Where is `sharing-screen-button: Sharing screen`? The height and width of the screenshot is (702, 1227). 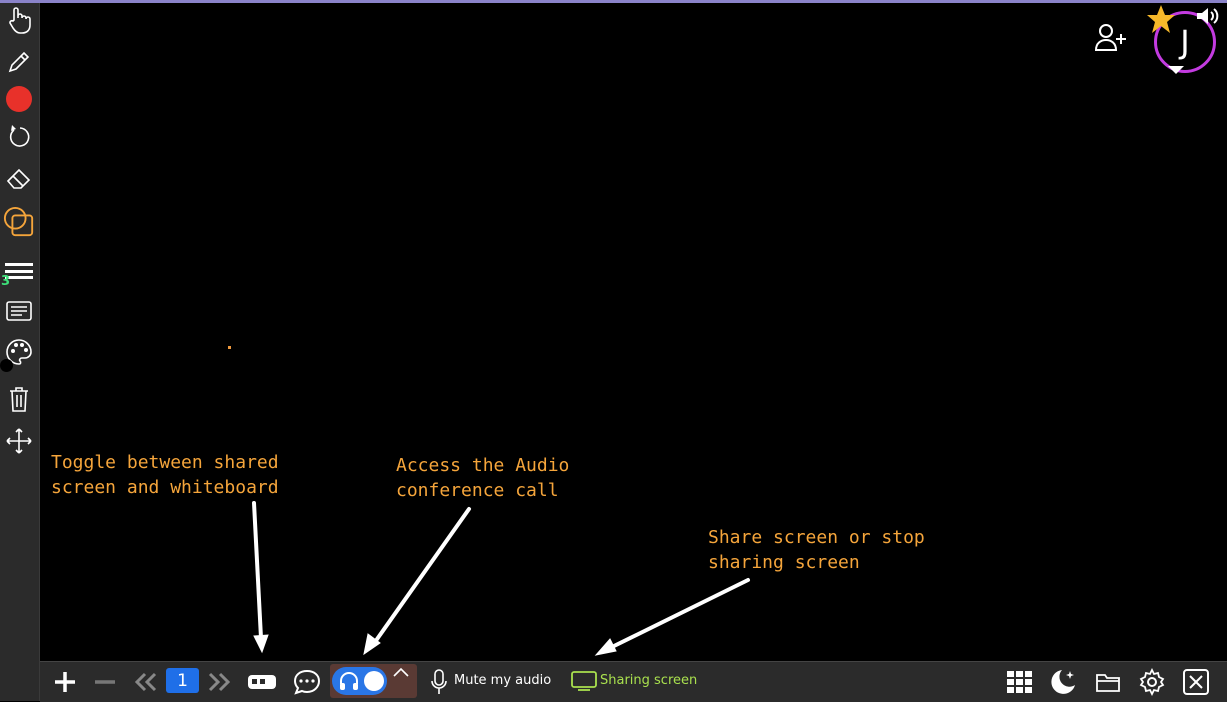 sharing-screen-button: Sharing screen is located at coordinates (648, 682).